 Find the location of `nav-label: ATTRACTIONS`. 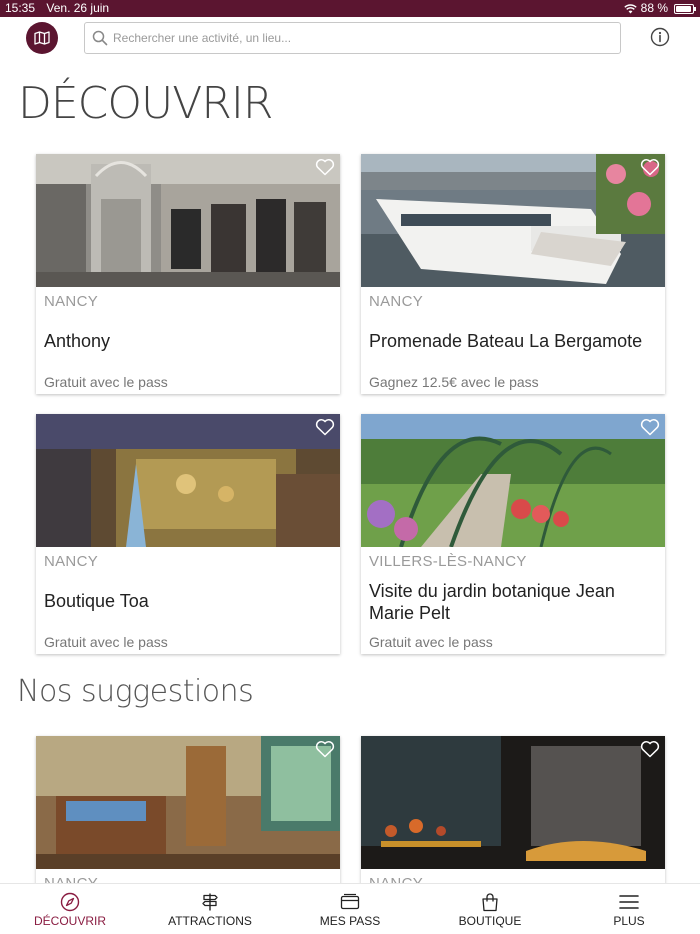

nav-label: ATTRACTIONS is located at coordinates (210, 921).